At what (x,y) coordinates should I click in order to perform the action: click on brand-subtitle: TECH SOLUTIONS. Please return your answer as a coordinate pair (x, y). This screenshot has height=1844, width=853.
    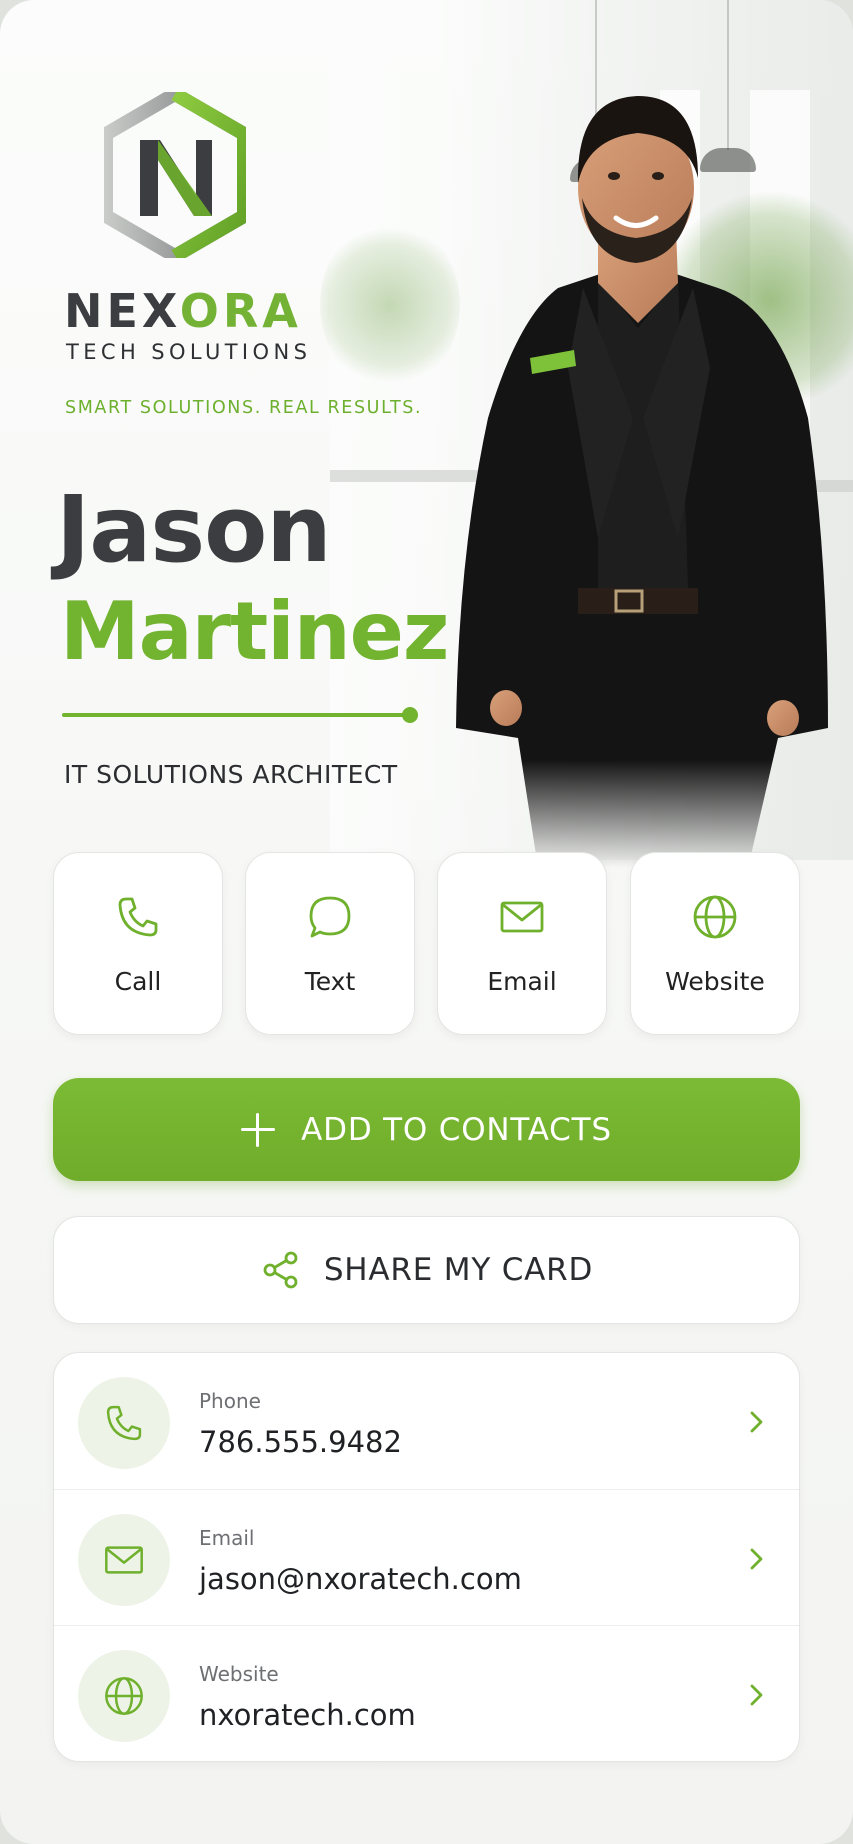
    Looking at the image, I should click on (189, 352).